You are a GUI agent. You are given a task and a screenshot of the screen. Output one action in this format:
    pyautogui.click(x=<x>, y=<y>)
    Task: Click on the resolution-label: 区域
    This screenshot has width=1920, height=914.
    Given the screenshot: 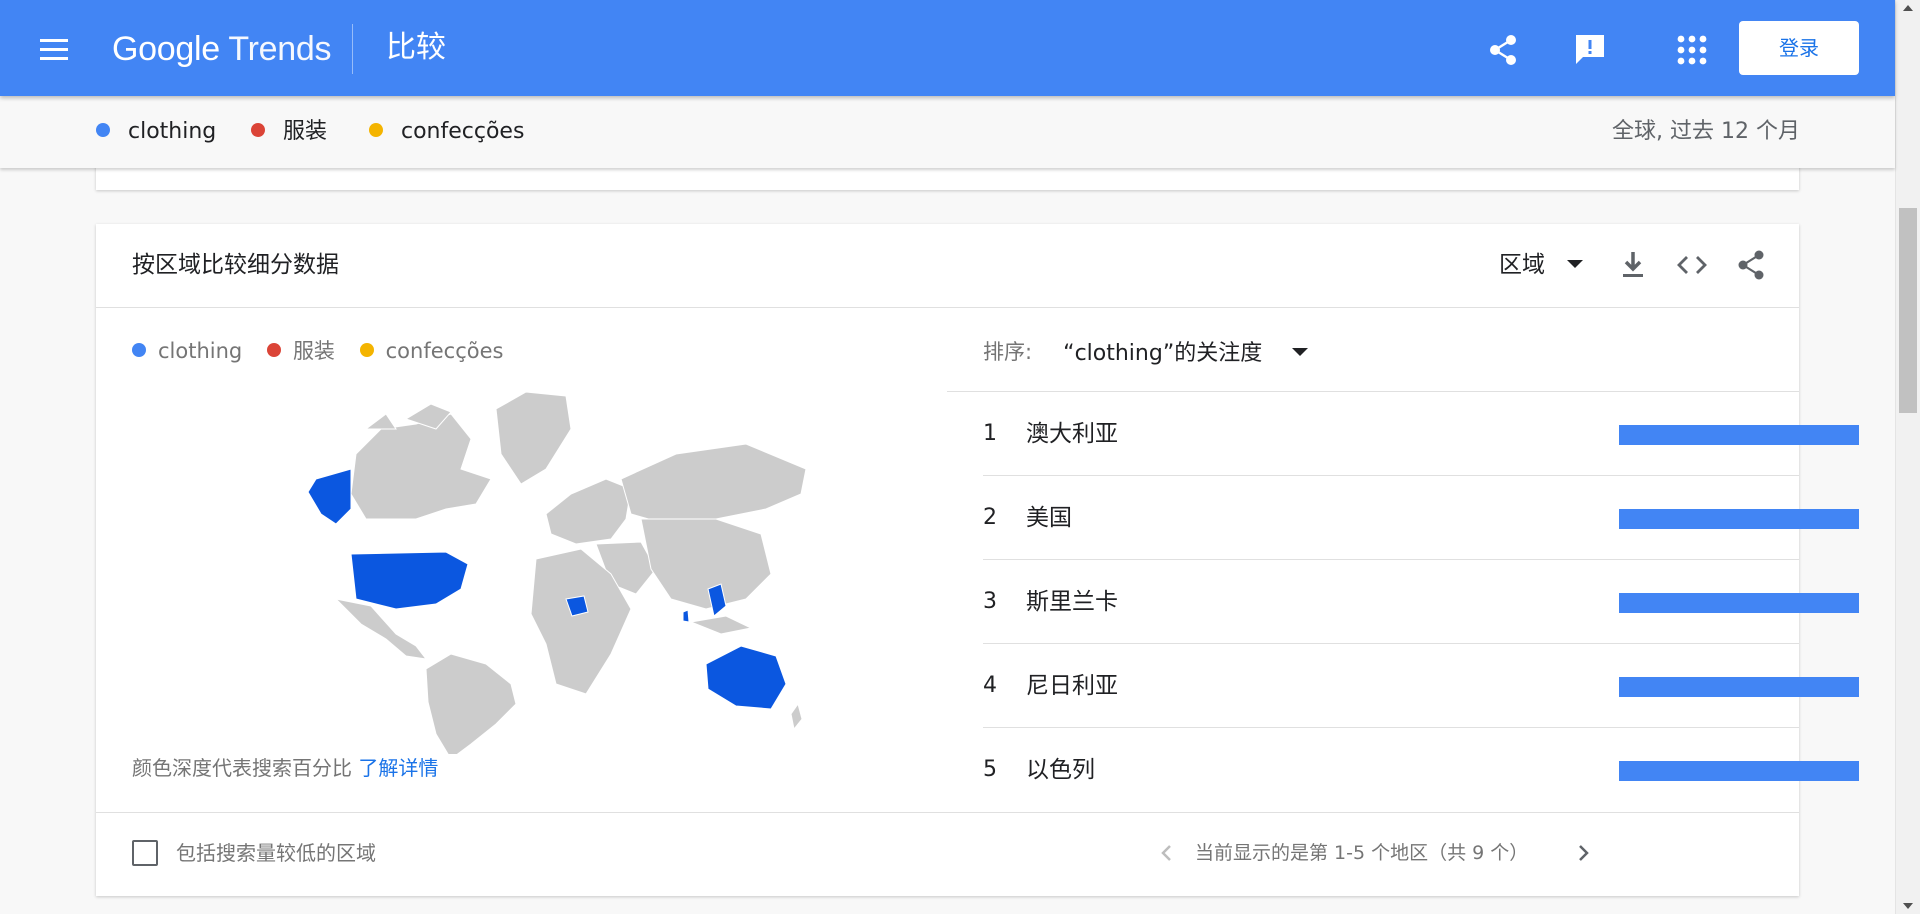 What is the action you would take?
    pyautogui.click(x=1522, y=265)
    